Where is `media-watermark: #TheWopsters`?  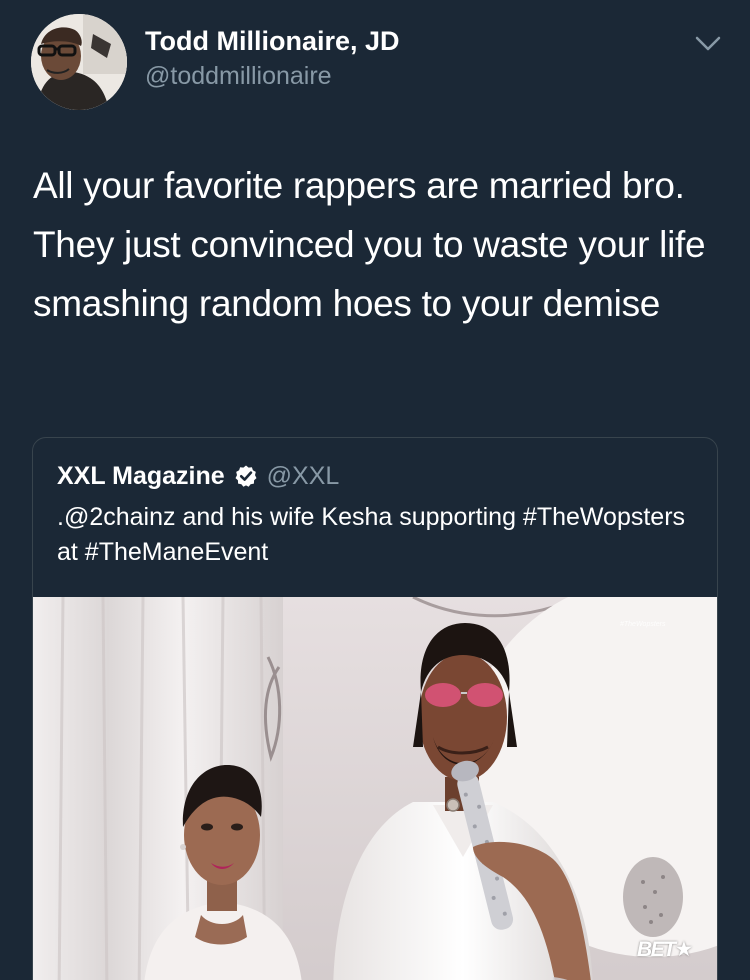
media-watermark: #TheWopsters is located at coordinates (643, 624).